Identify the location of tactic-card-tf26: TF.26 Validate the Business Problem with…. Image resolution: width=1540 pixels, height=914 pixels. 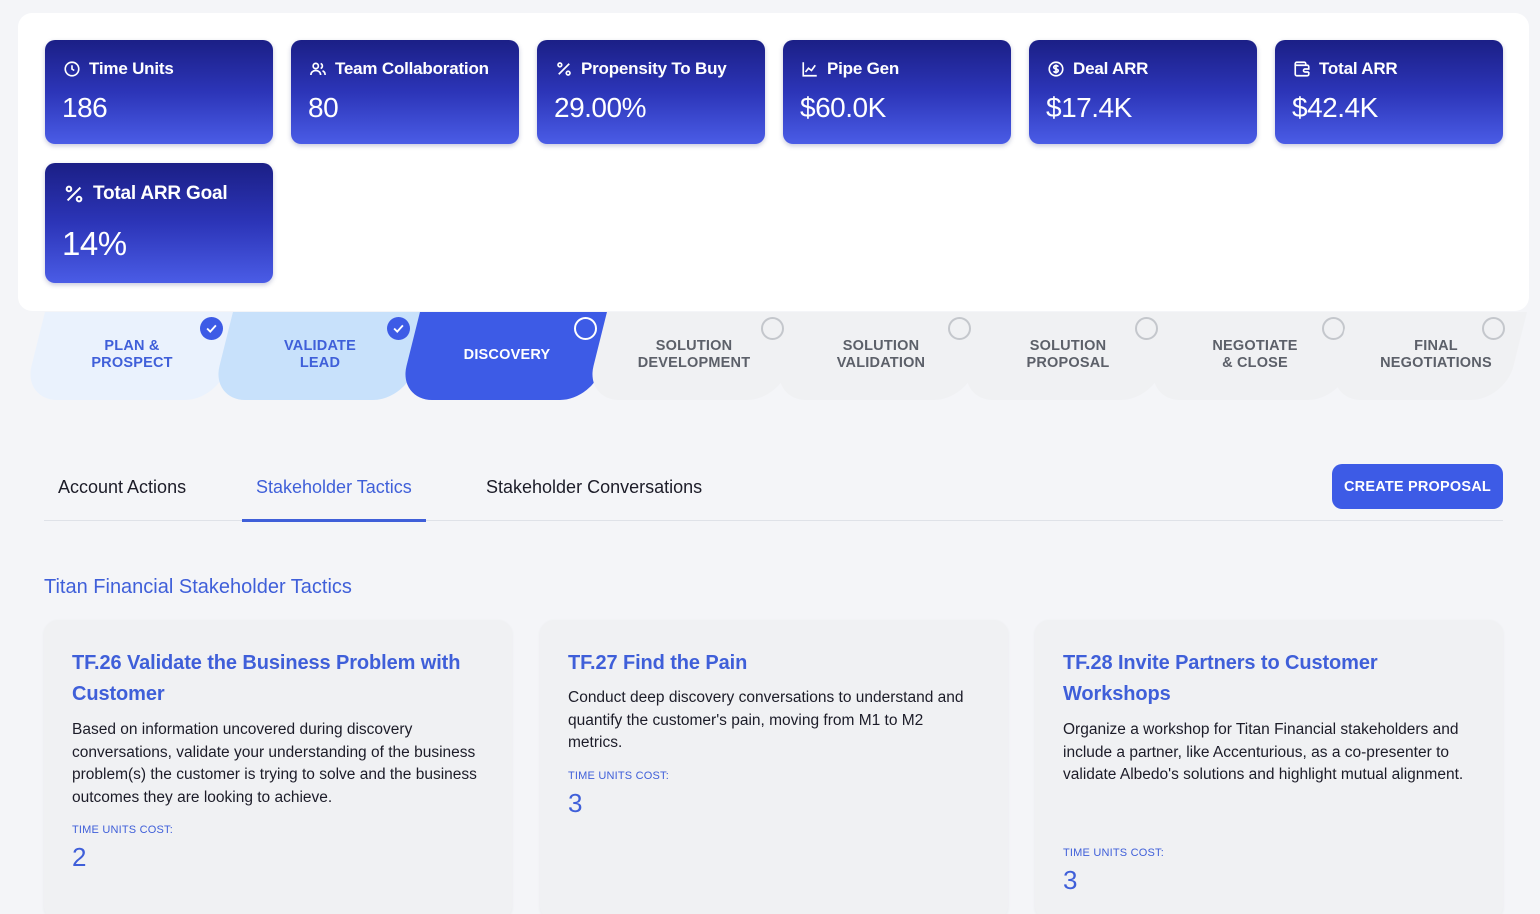
(278, 767).